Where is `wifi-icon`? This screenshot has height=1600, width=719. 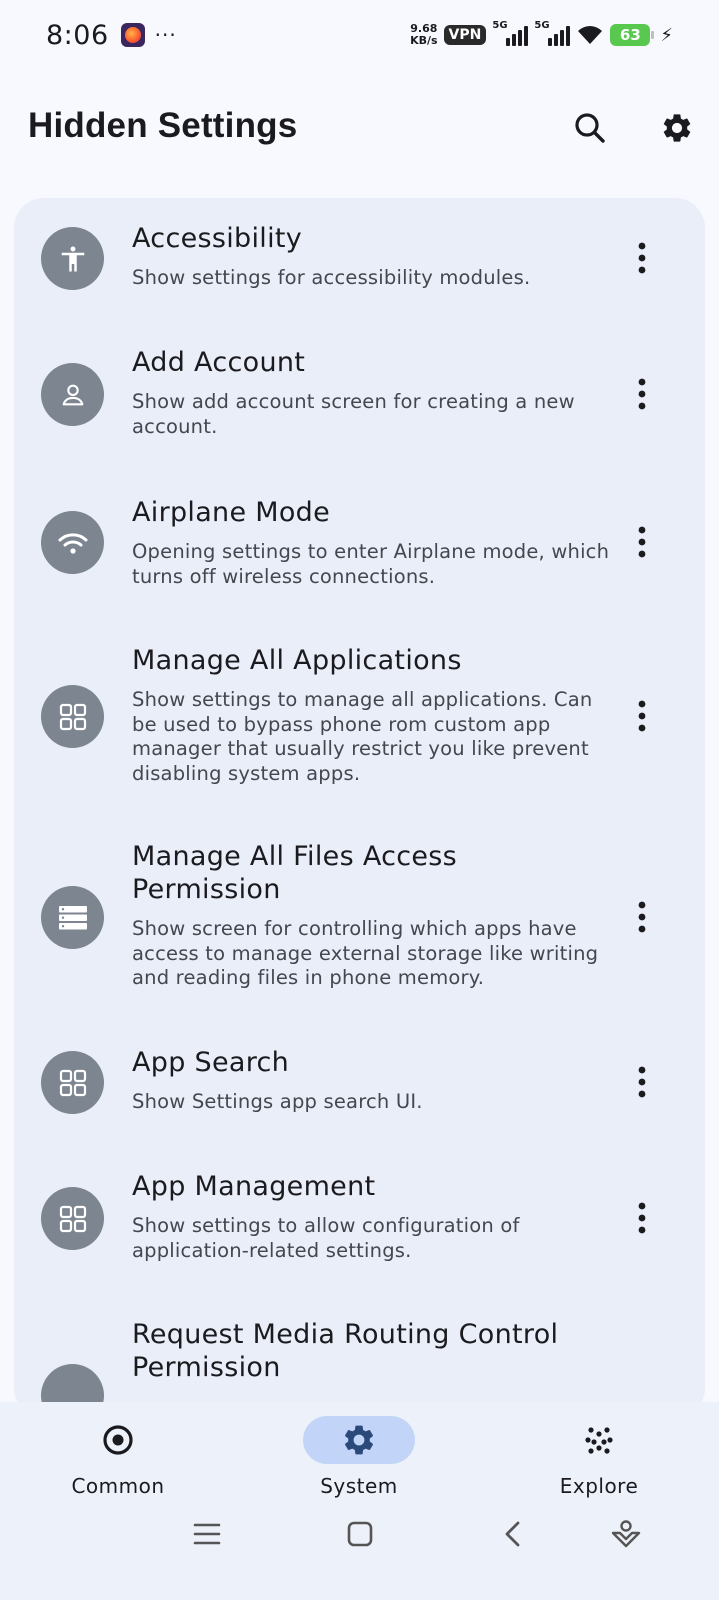 wifi-icon is located at coordinates (72, 542).